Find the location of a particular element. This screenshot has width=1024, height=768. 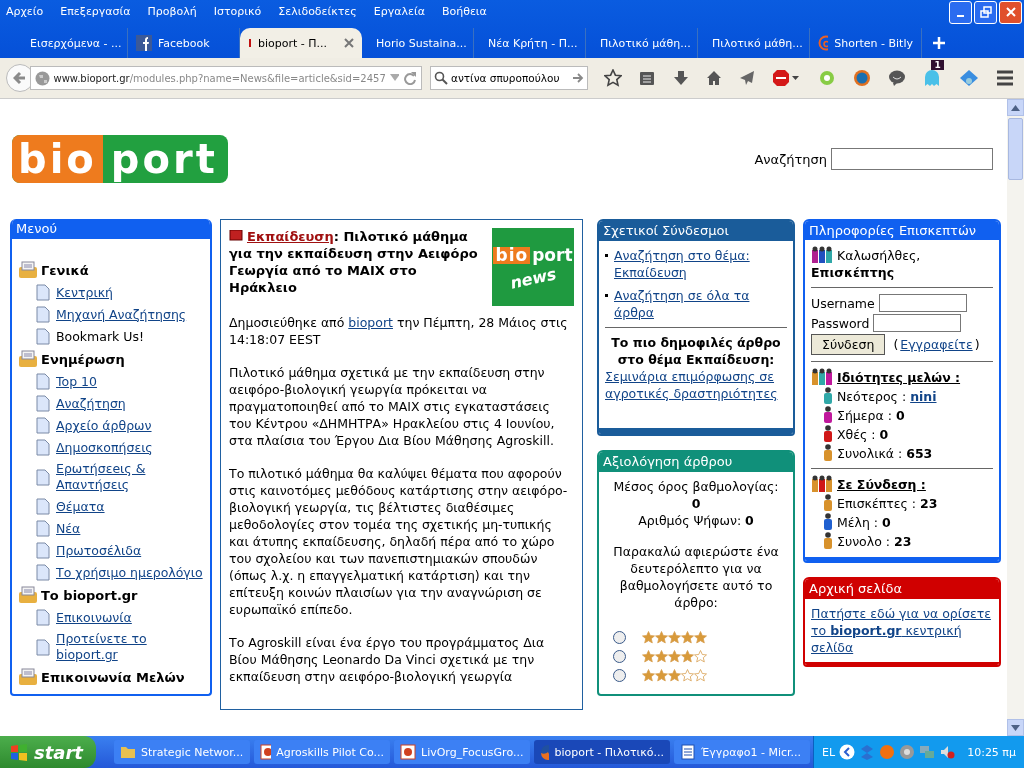

home-icon is located at coordinates (713, 78).